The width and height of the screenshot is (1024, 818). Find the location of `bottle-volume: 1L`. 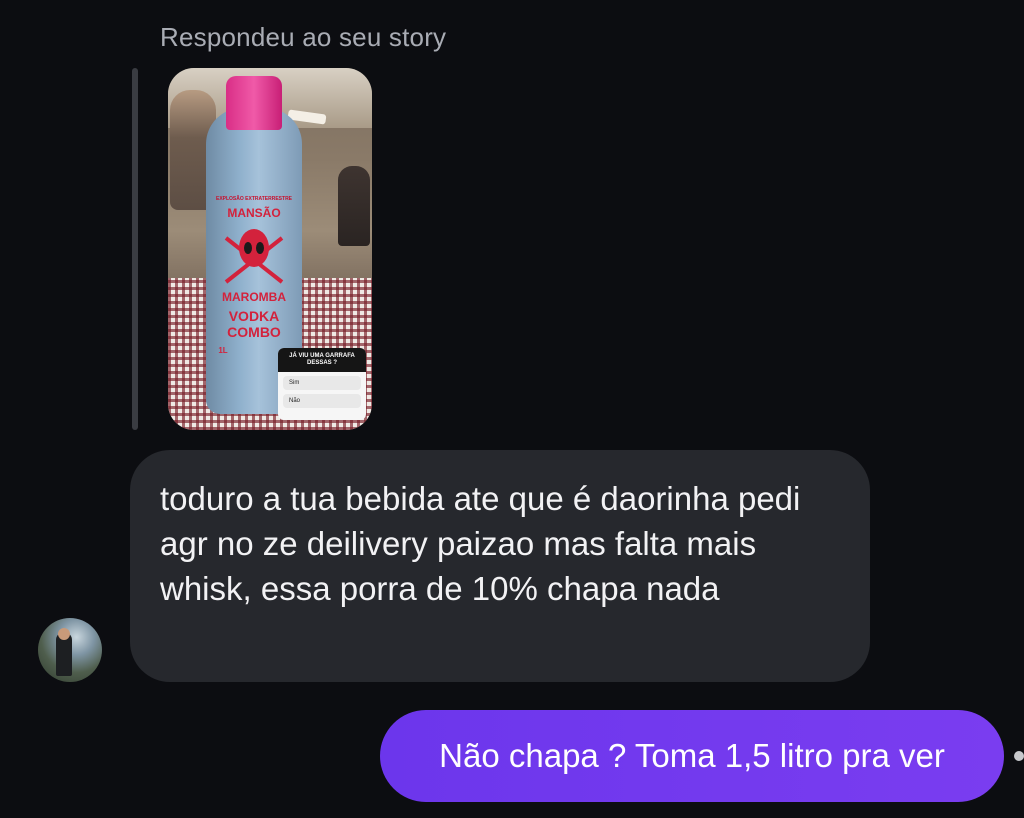

bottle-volume: 1L is located at coordinates (223, 350).